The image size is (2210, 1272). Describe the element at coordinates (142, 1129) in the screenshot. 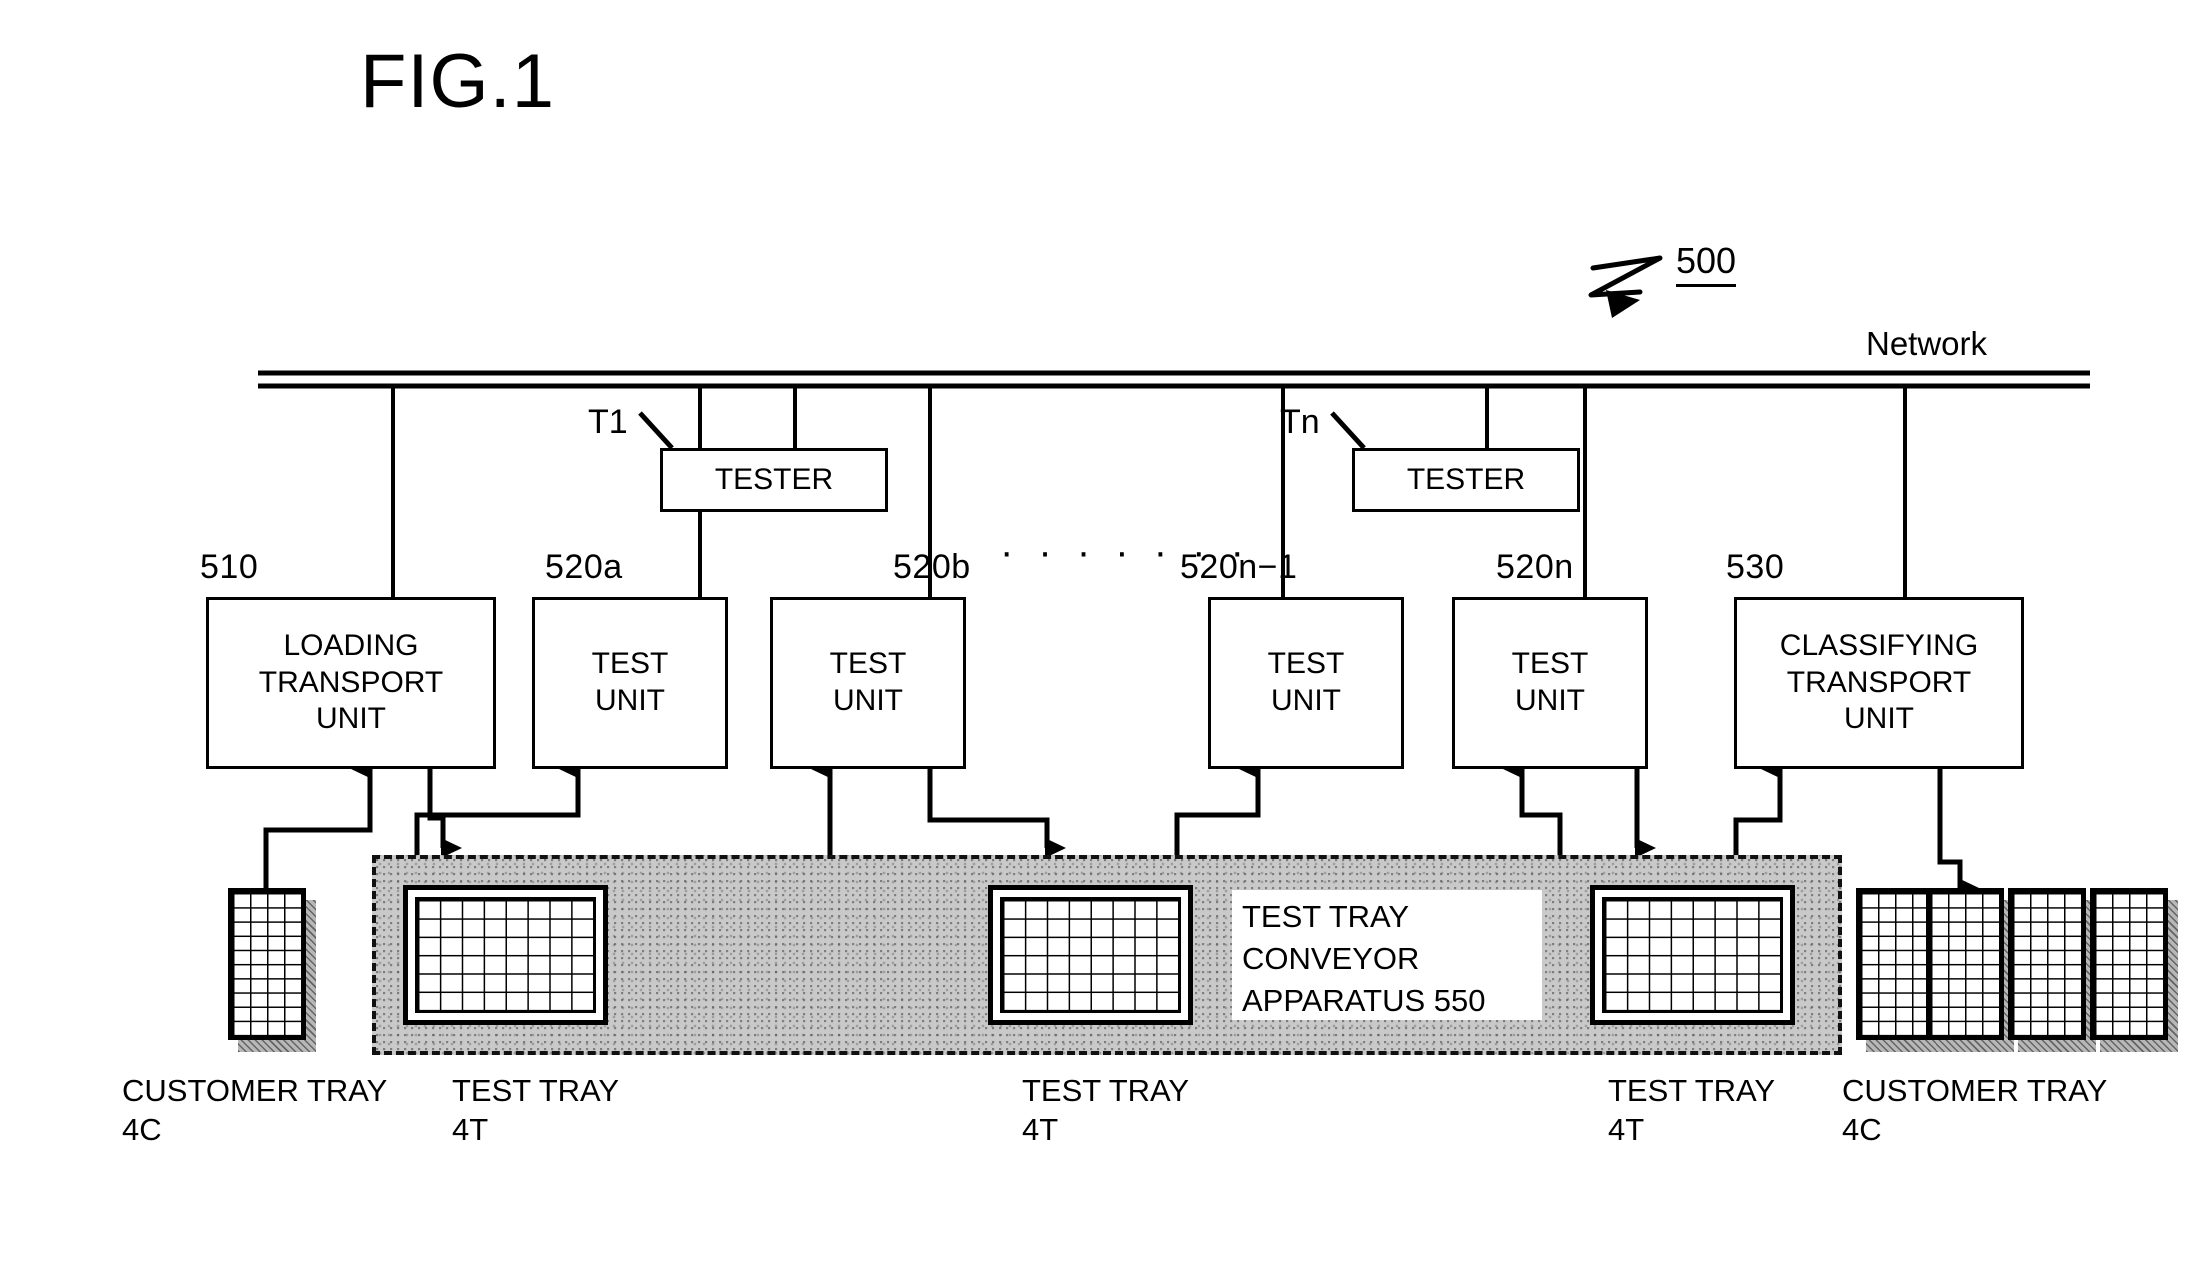

I see `caption-customer-tray-left-code: 4C` at that location.